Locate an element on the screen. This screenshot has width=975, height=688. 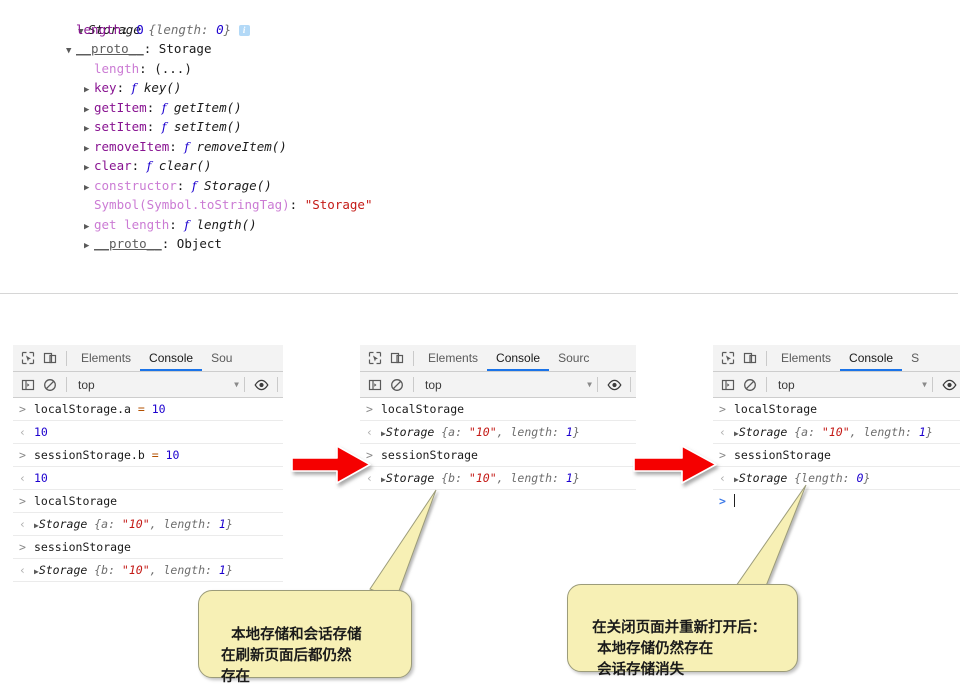
console-token: , length: is located at coordinates (184, 524).